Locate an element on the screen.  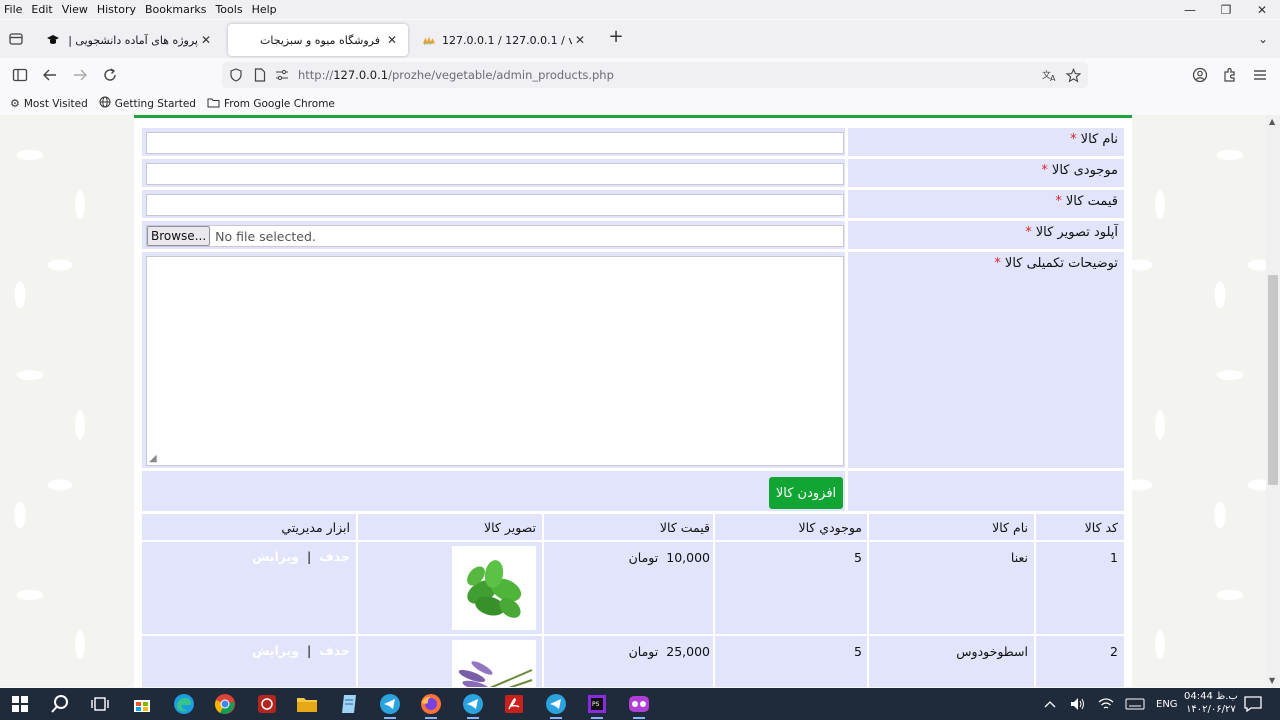
menu-bookmarks: Bookmarks is located at coordinates (175, 9).